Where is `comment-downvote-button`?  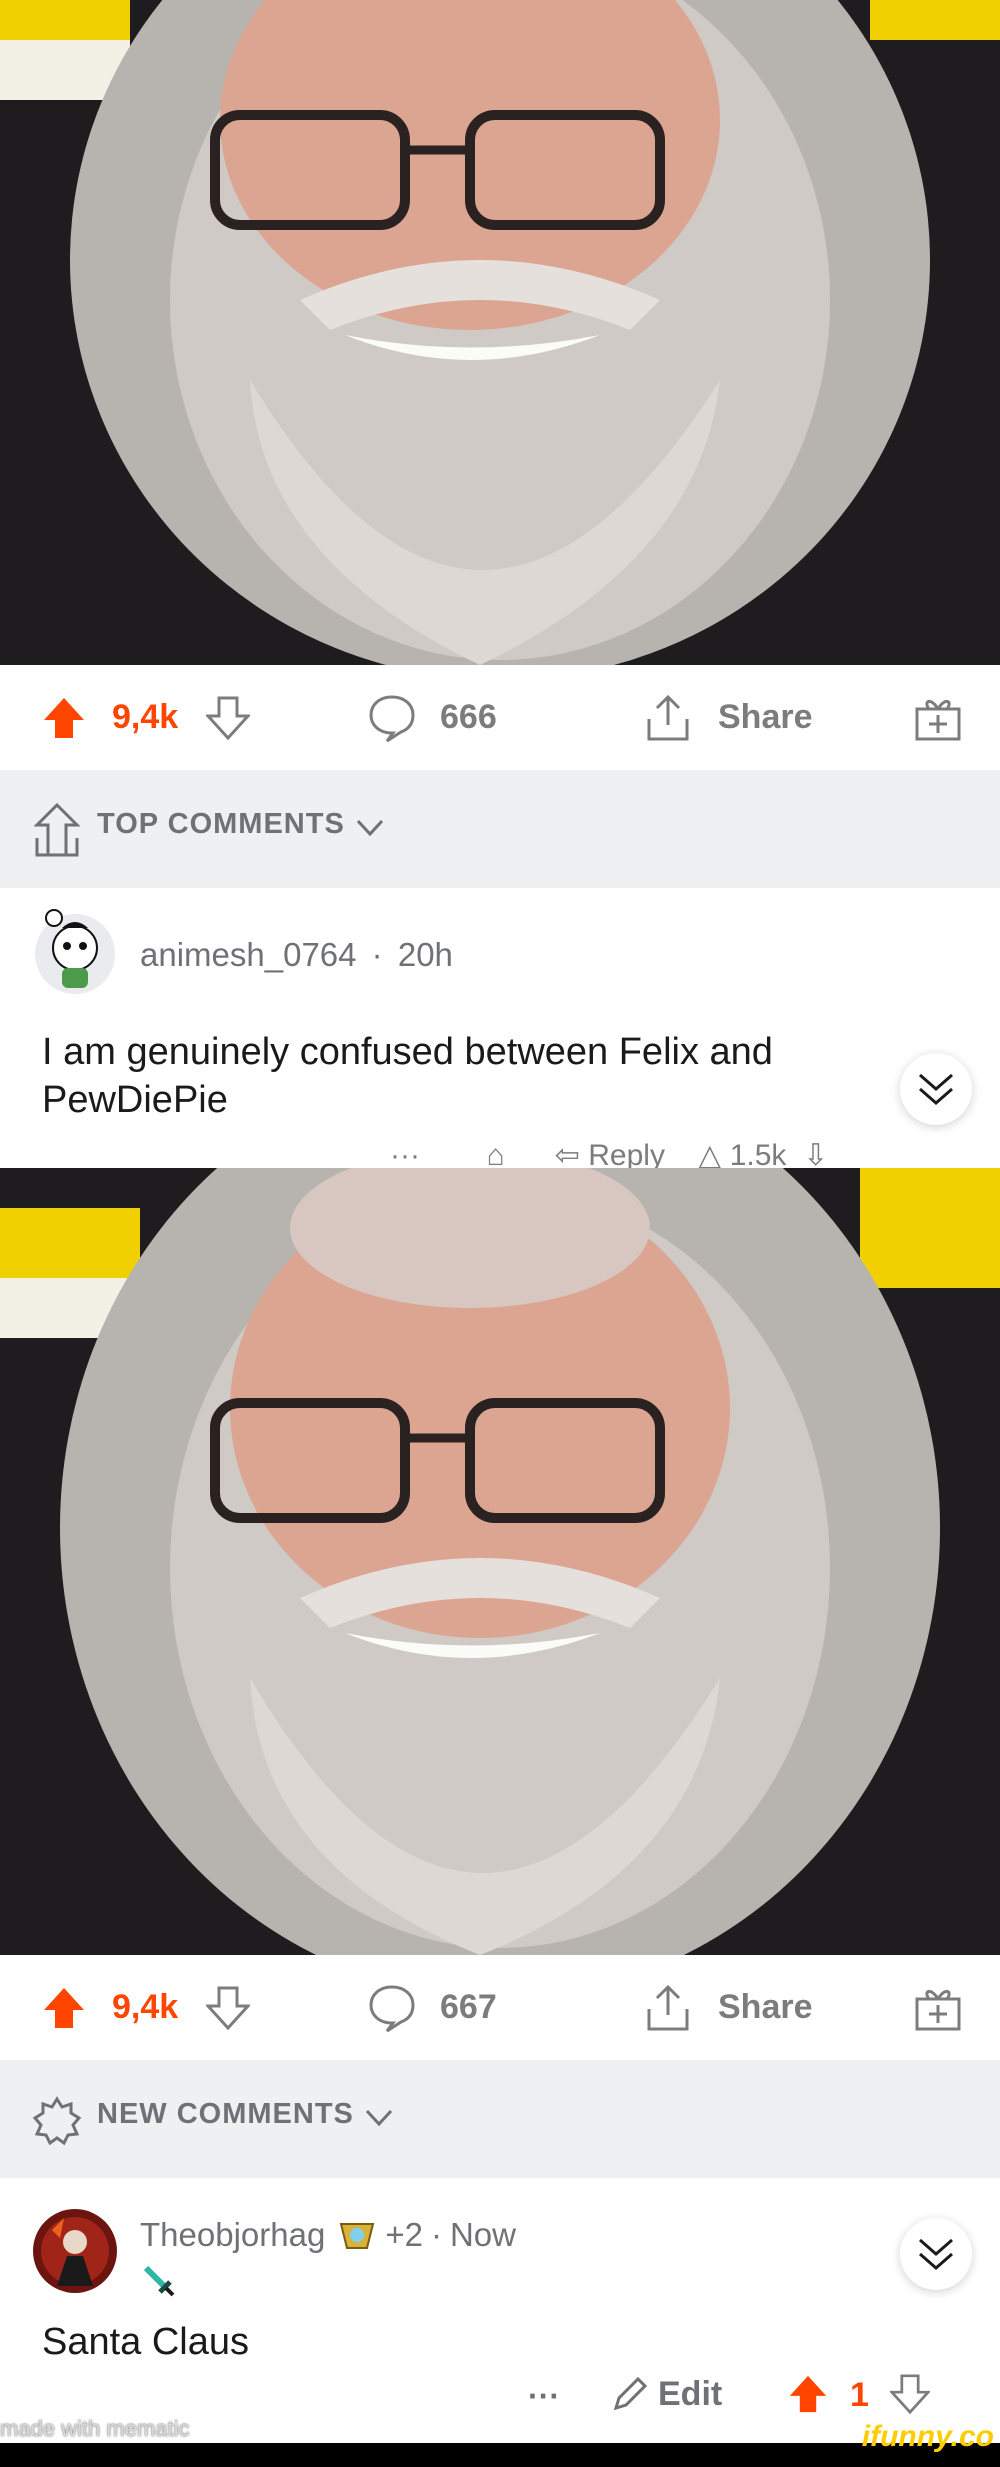
comment-downvote-button is located at coordinates (910, 2396).